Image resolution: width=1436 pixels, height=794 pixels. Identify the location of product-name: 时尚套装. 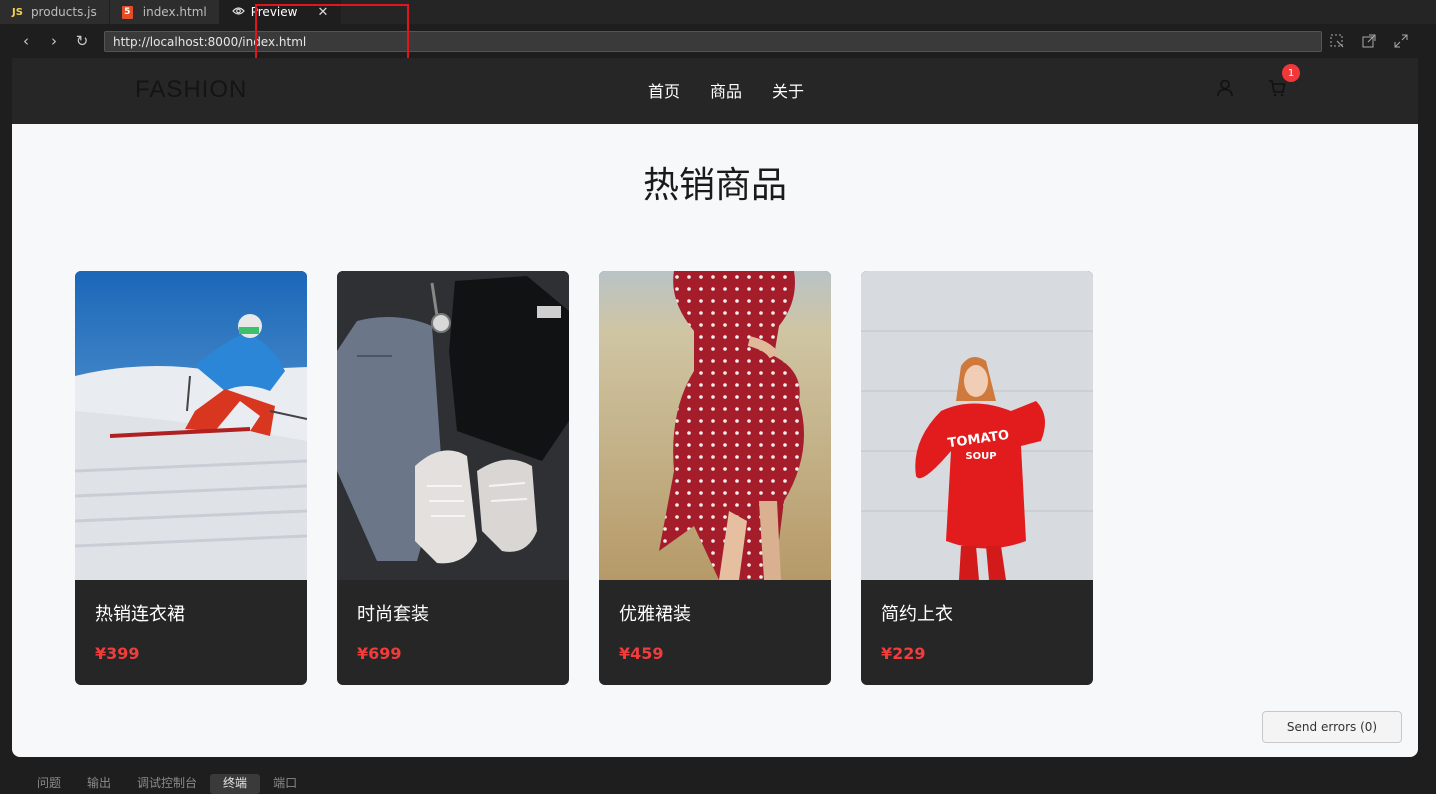
(393, 614).